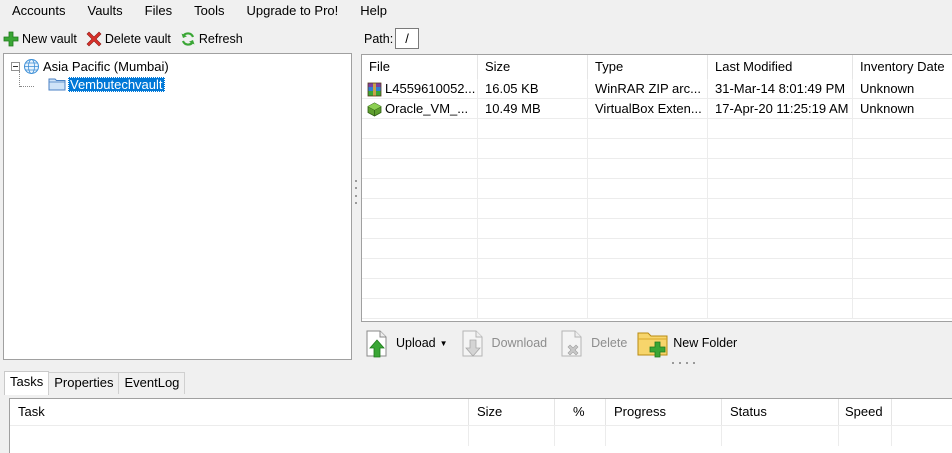 The image size is (952, 453). I want to click on vault-toolbar: New vault Delete vault Refresh, so click(176, 39).